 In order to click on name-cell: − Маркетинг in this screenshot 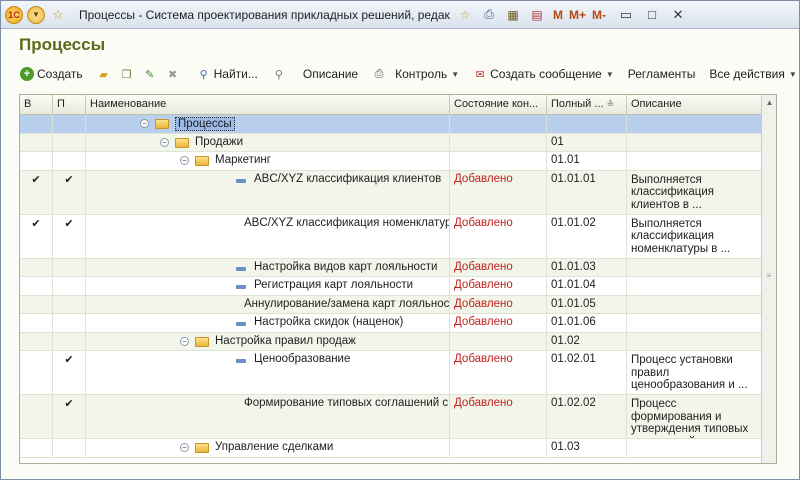, I will do `click(268, 161)`.